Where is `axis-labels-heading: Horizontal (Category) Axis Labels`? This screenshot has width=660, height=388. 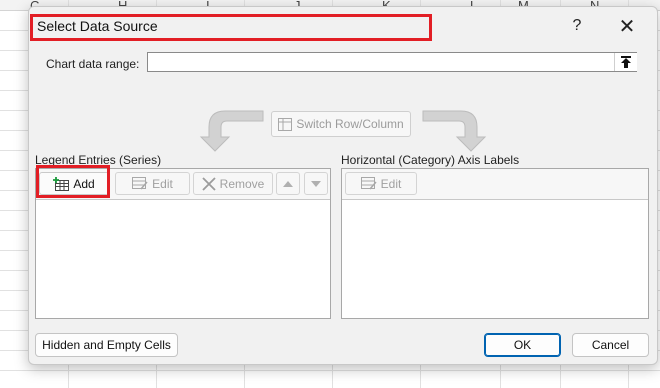 axis-labels-heading: Horizontal (Category) Axis Labels is located at coordinates (430, 160).